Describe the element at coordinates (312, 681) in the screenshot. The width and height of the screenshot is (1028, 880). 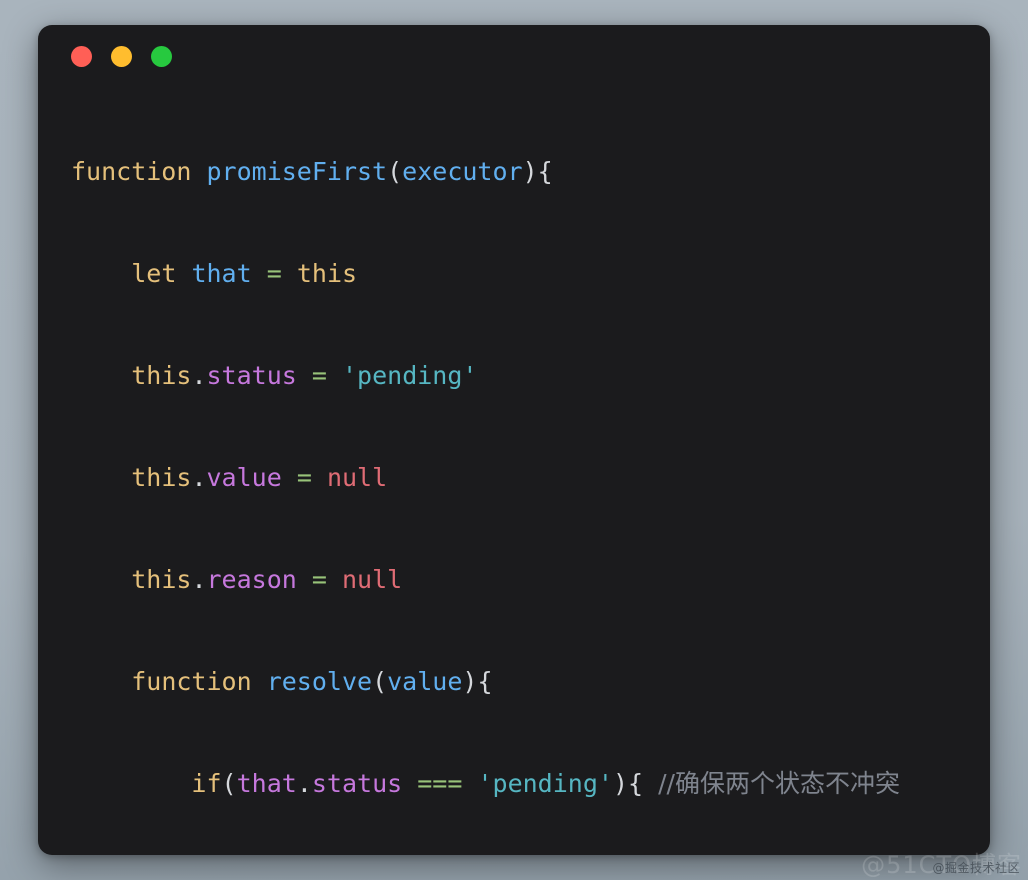
I see `code-line: function resolve(value){` at that location.